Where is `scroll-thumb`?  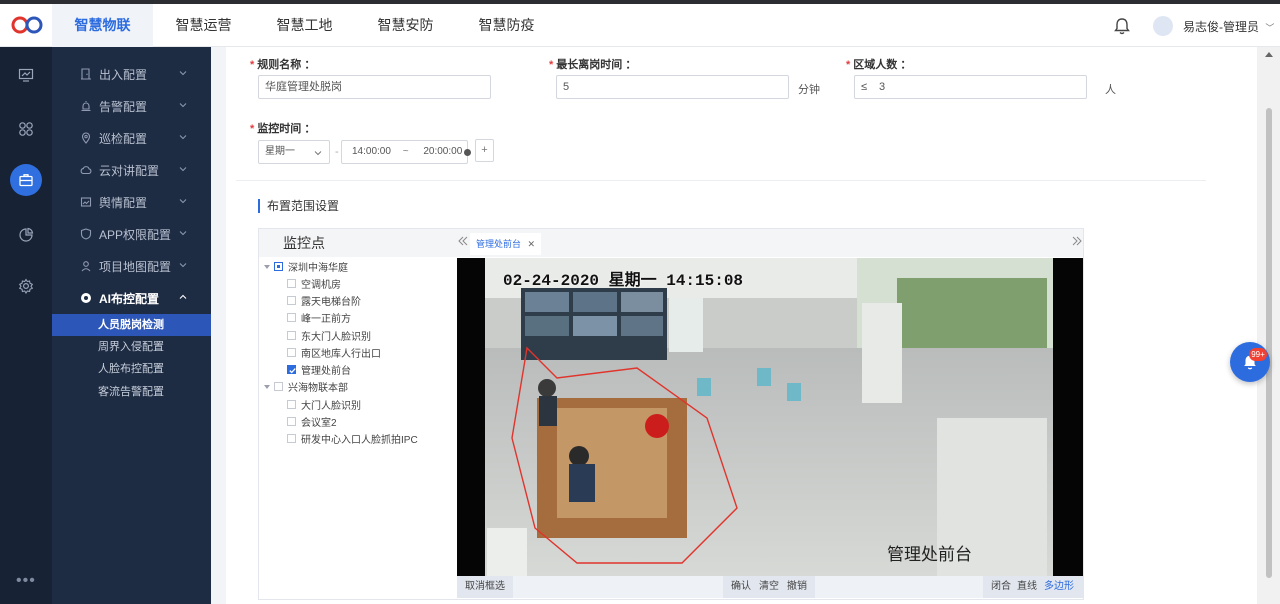 scroll-thumb is located at coordinates (1269, 343).